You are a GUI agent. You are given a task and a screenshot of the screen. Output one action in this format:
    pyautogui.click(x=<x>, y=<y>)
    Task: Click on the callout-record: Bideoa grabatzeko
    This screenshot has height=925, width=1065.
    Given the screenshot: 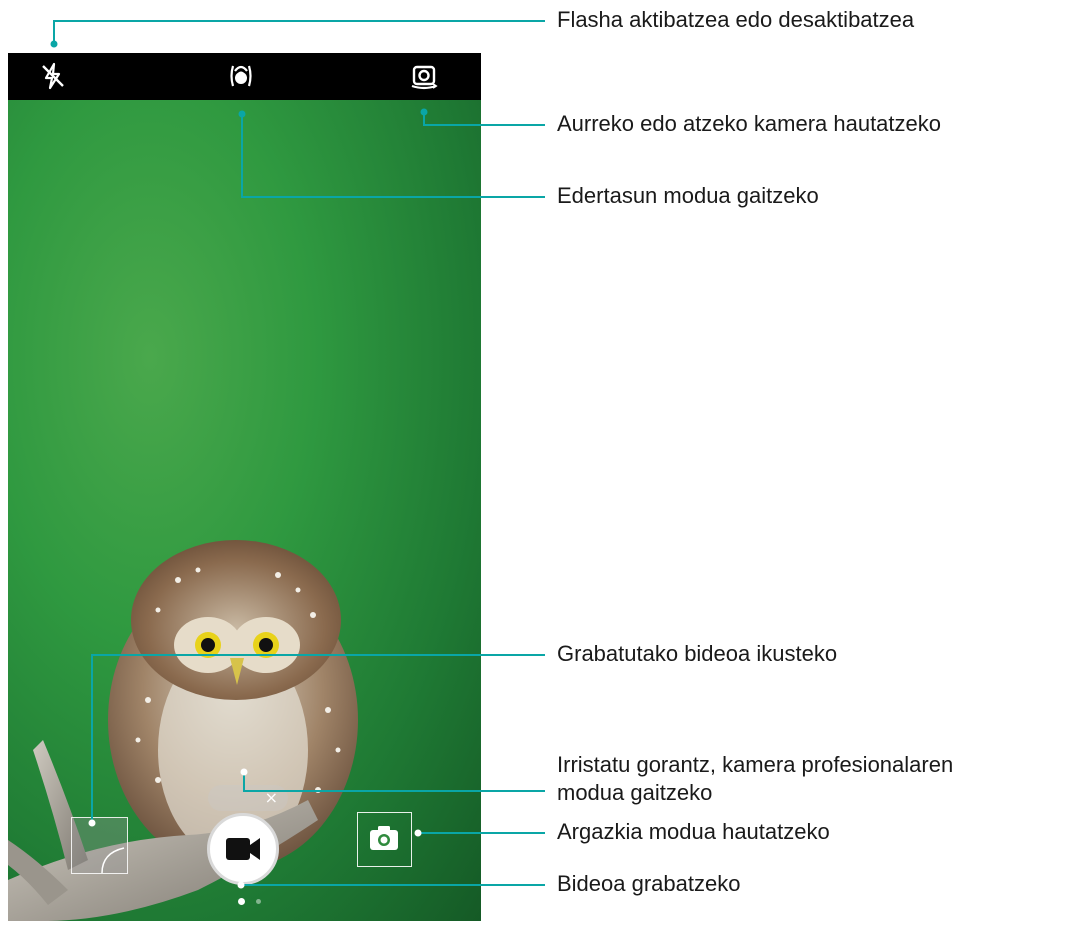 What is the action you would take?
    pyautogui.click(x=649, y=883)
    